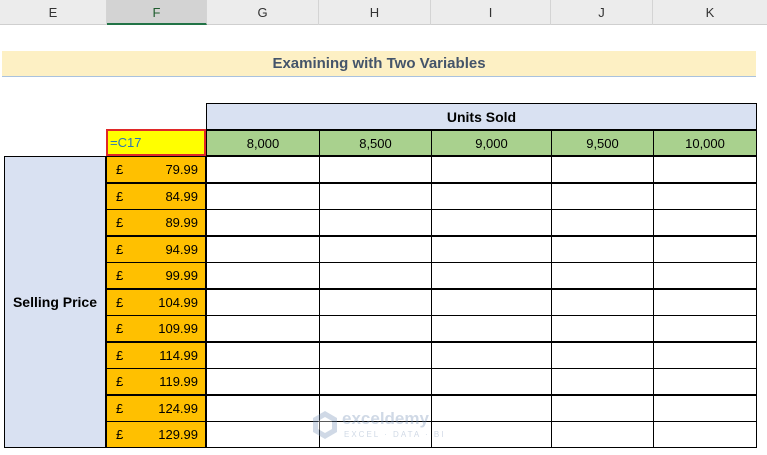 The image size is (767, 455). What do you see at coordinates (53, 12) in the screenshot?
I see `column-header-e: E` at bounding box center [53, 12].